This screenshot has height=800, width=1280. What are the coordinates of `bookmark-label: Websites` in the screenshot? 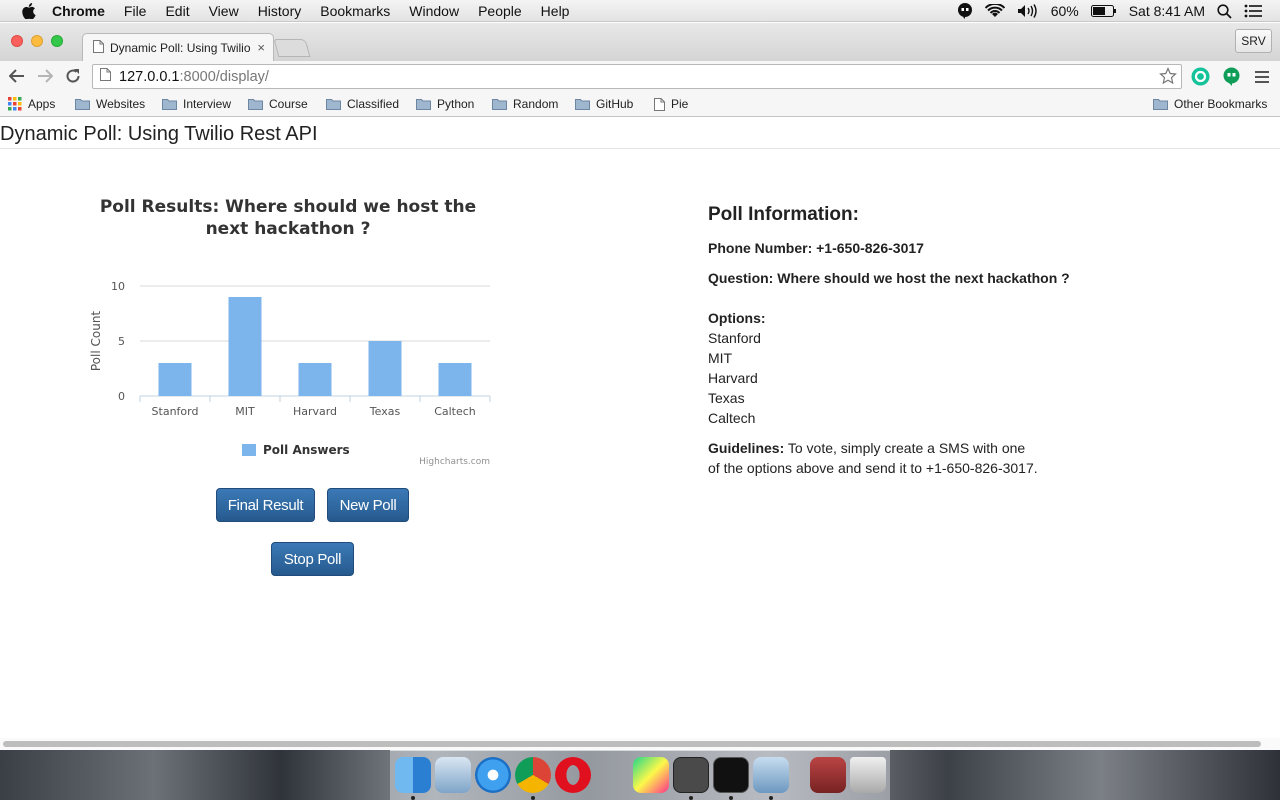 It's located at (121, 104).